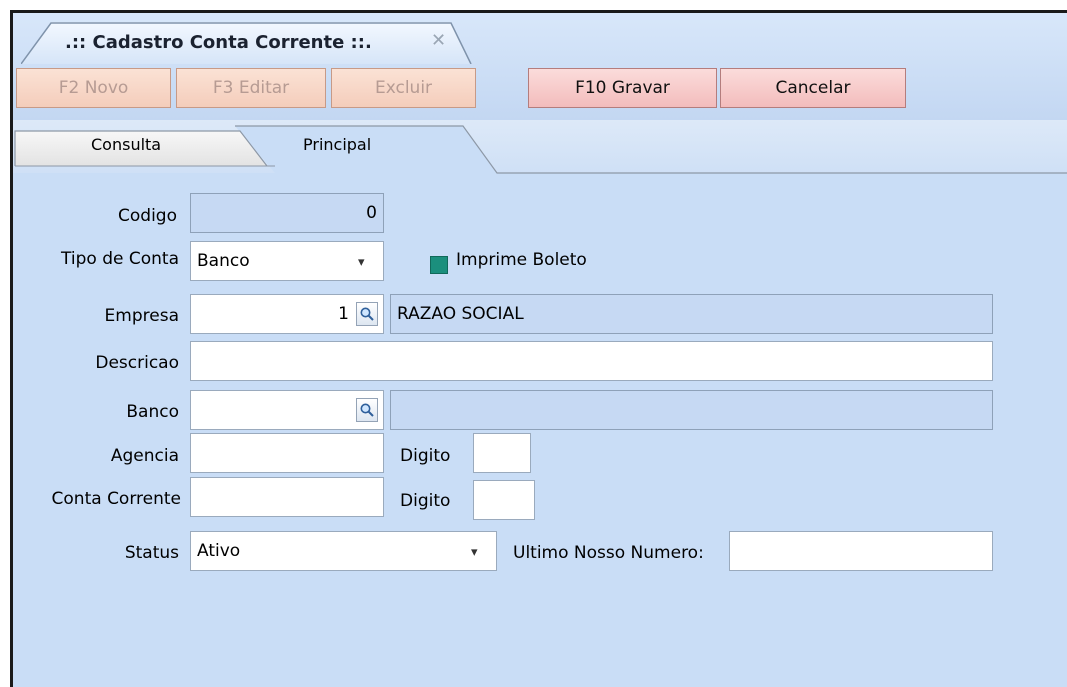 This screenshot has width=1067, height=687. What do you see at coordinates (287, 497) in the screenshot?
I see `conta-corrente-field` at bounding box center [287, 497].